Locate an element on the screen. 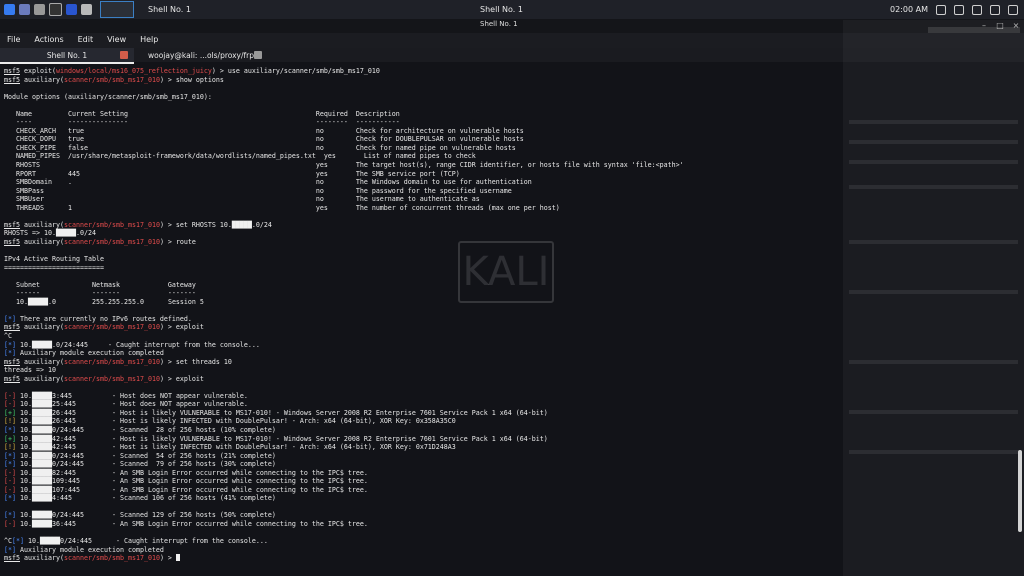  browser-icon is located at coordinates (71, 9).